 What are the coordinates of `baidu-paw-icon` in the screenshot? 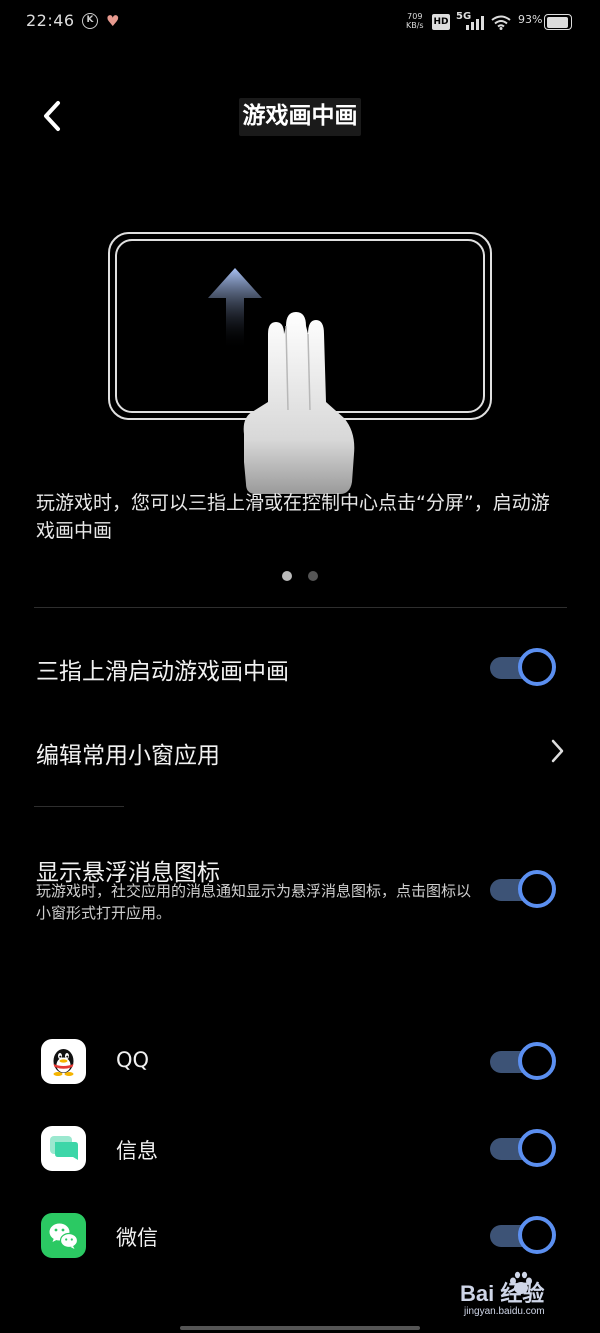 It's located at (521, 1282).